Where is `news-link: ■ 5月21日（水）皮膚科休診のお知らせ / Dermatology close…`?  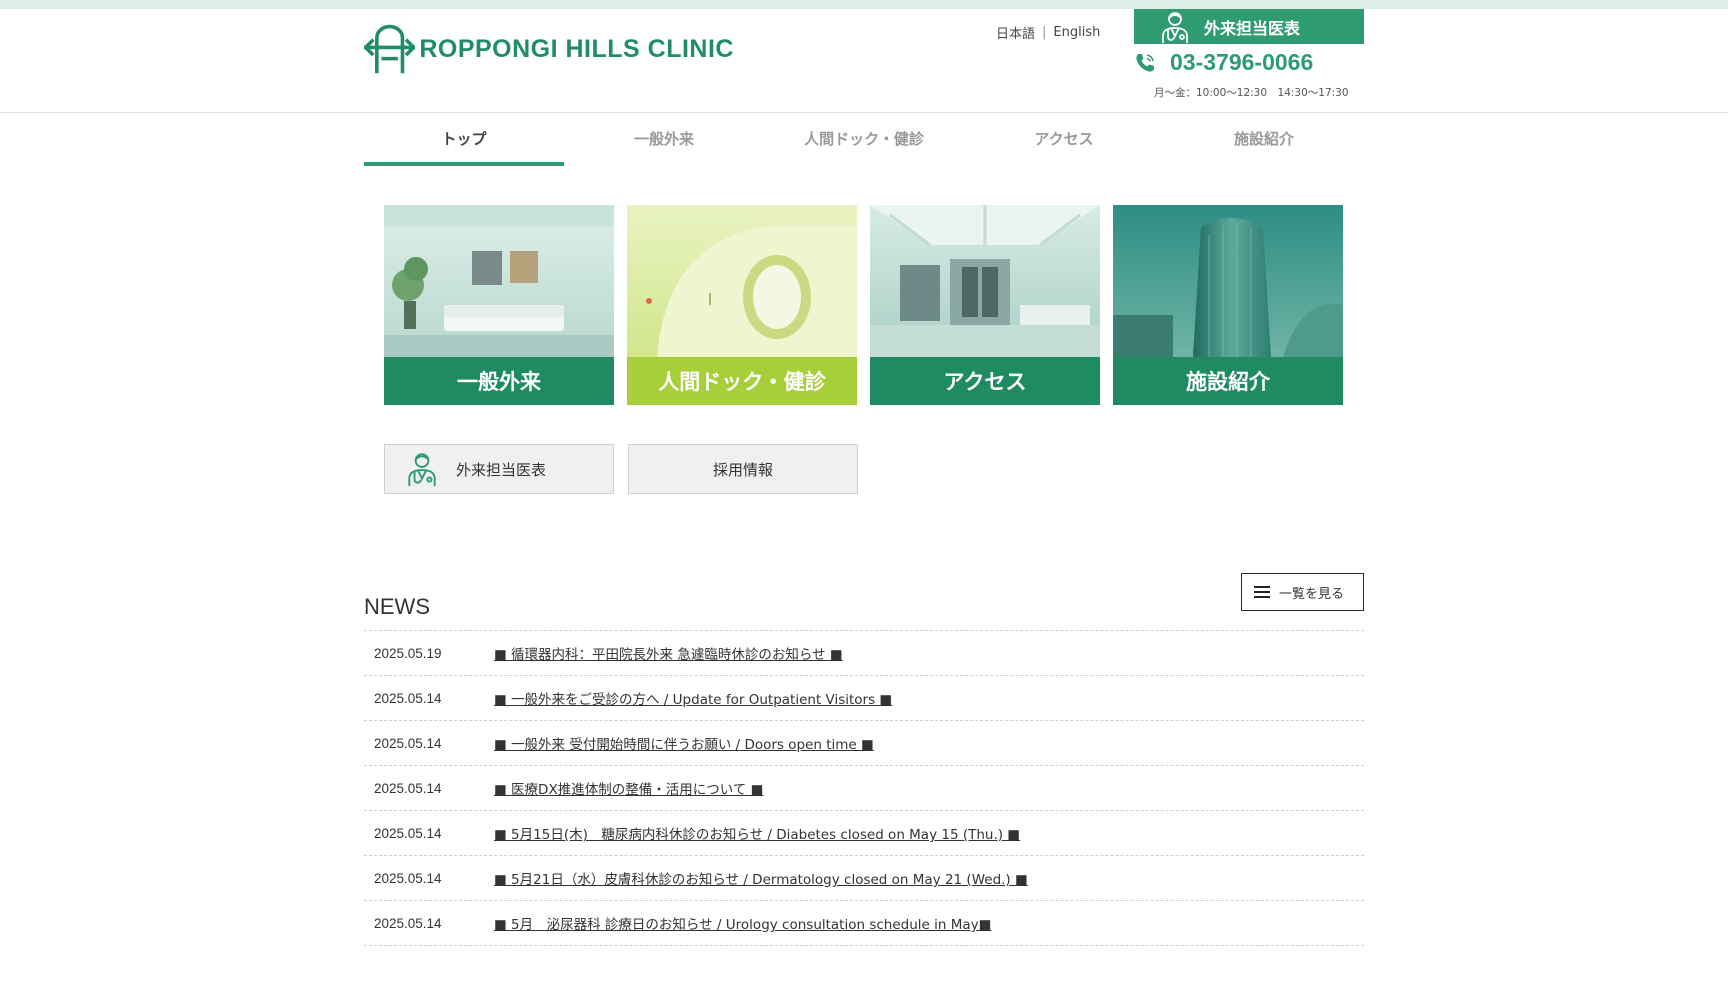
news-link: ■ 5月21日（水）皮膚科休診のお知らせ / Dermatology close… is located at coordinates (761, 878).